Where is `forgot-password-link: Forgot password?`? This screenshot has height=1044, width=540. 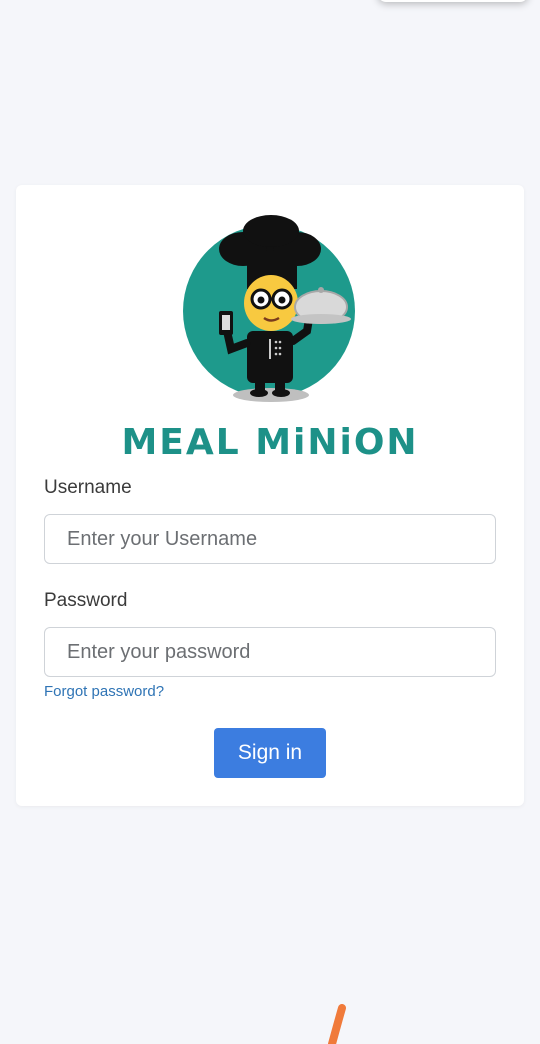 forgot-password-link: Forgot password? is located at coordinates (104, 691).